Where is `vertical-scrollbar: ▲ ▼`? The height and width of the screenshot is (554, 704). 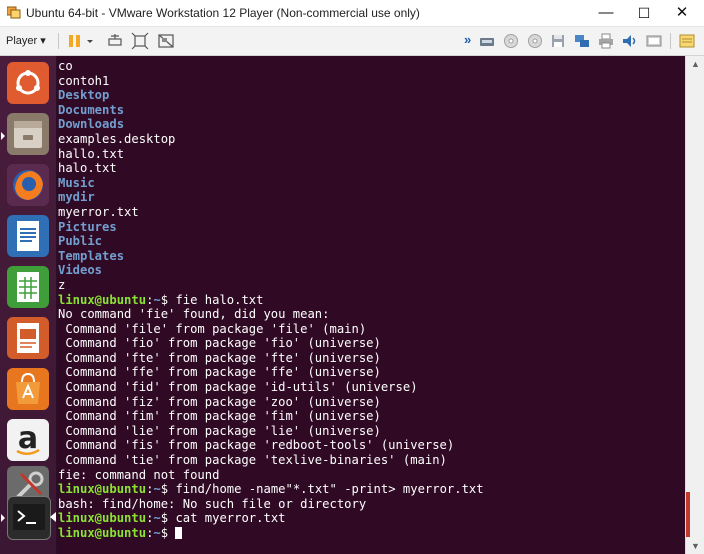
vertical-scrollbar: ▲ ▼ is located at coordinates (694, 305).